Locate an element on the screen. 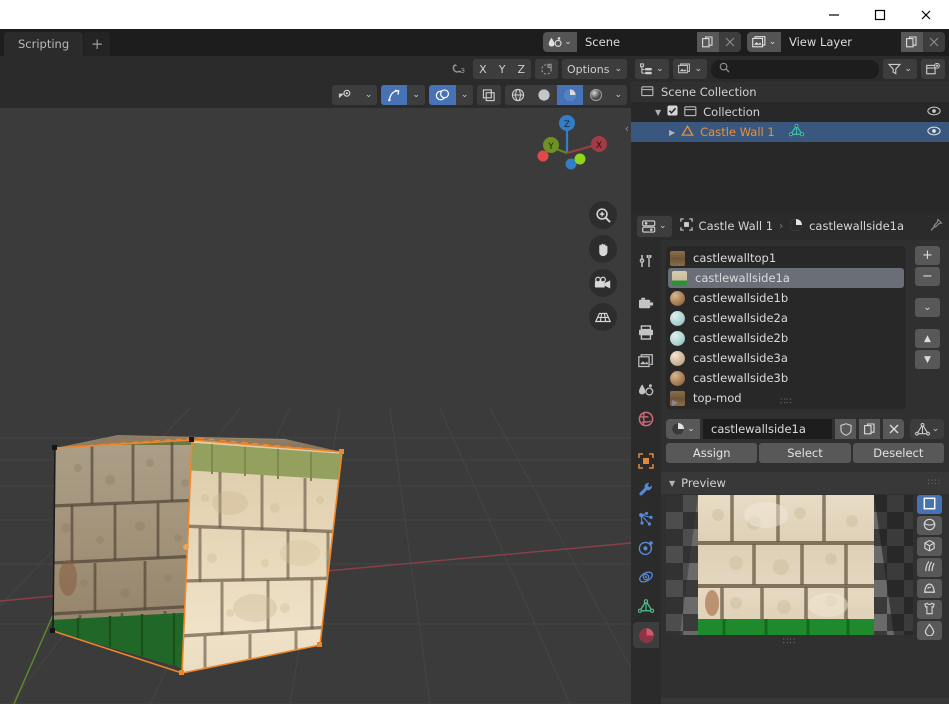 The height and width of the screenshot is (704, 949). new-scene-button is located at coordinates (708, 42).